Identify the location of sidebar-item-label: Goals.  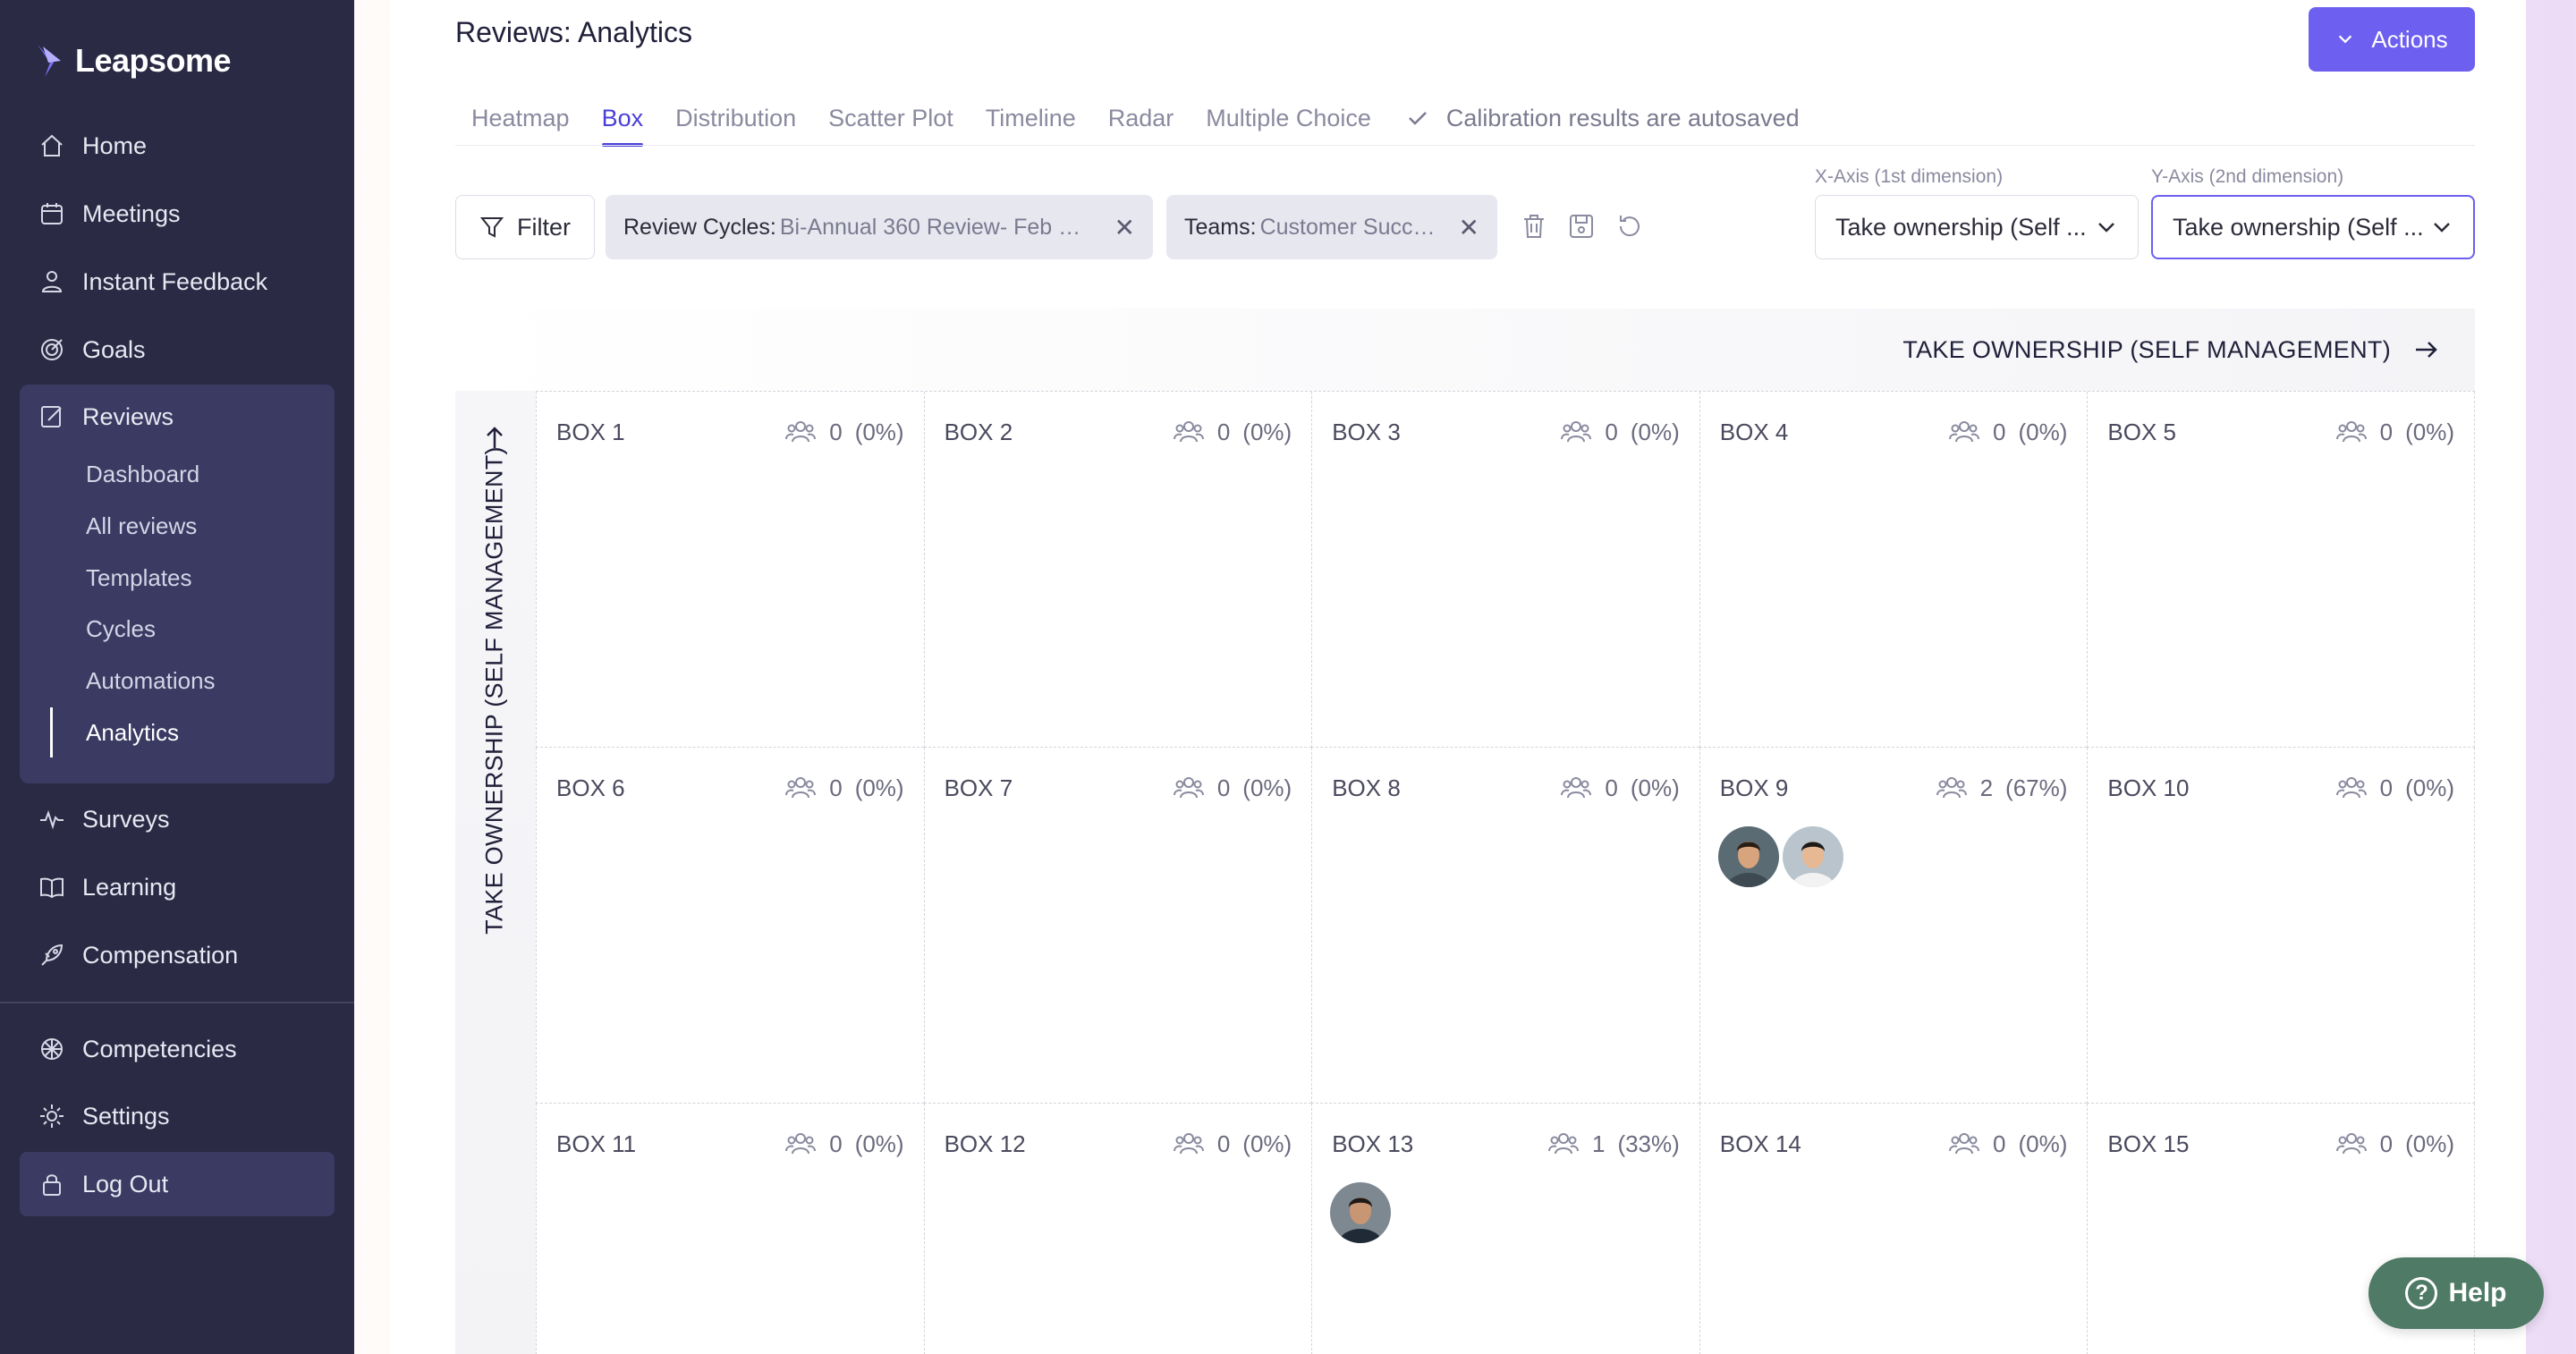
(114, 349).